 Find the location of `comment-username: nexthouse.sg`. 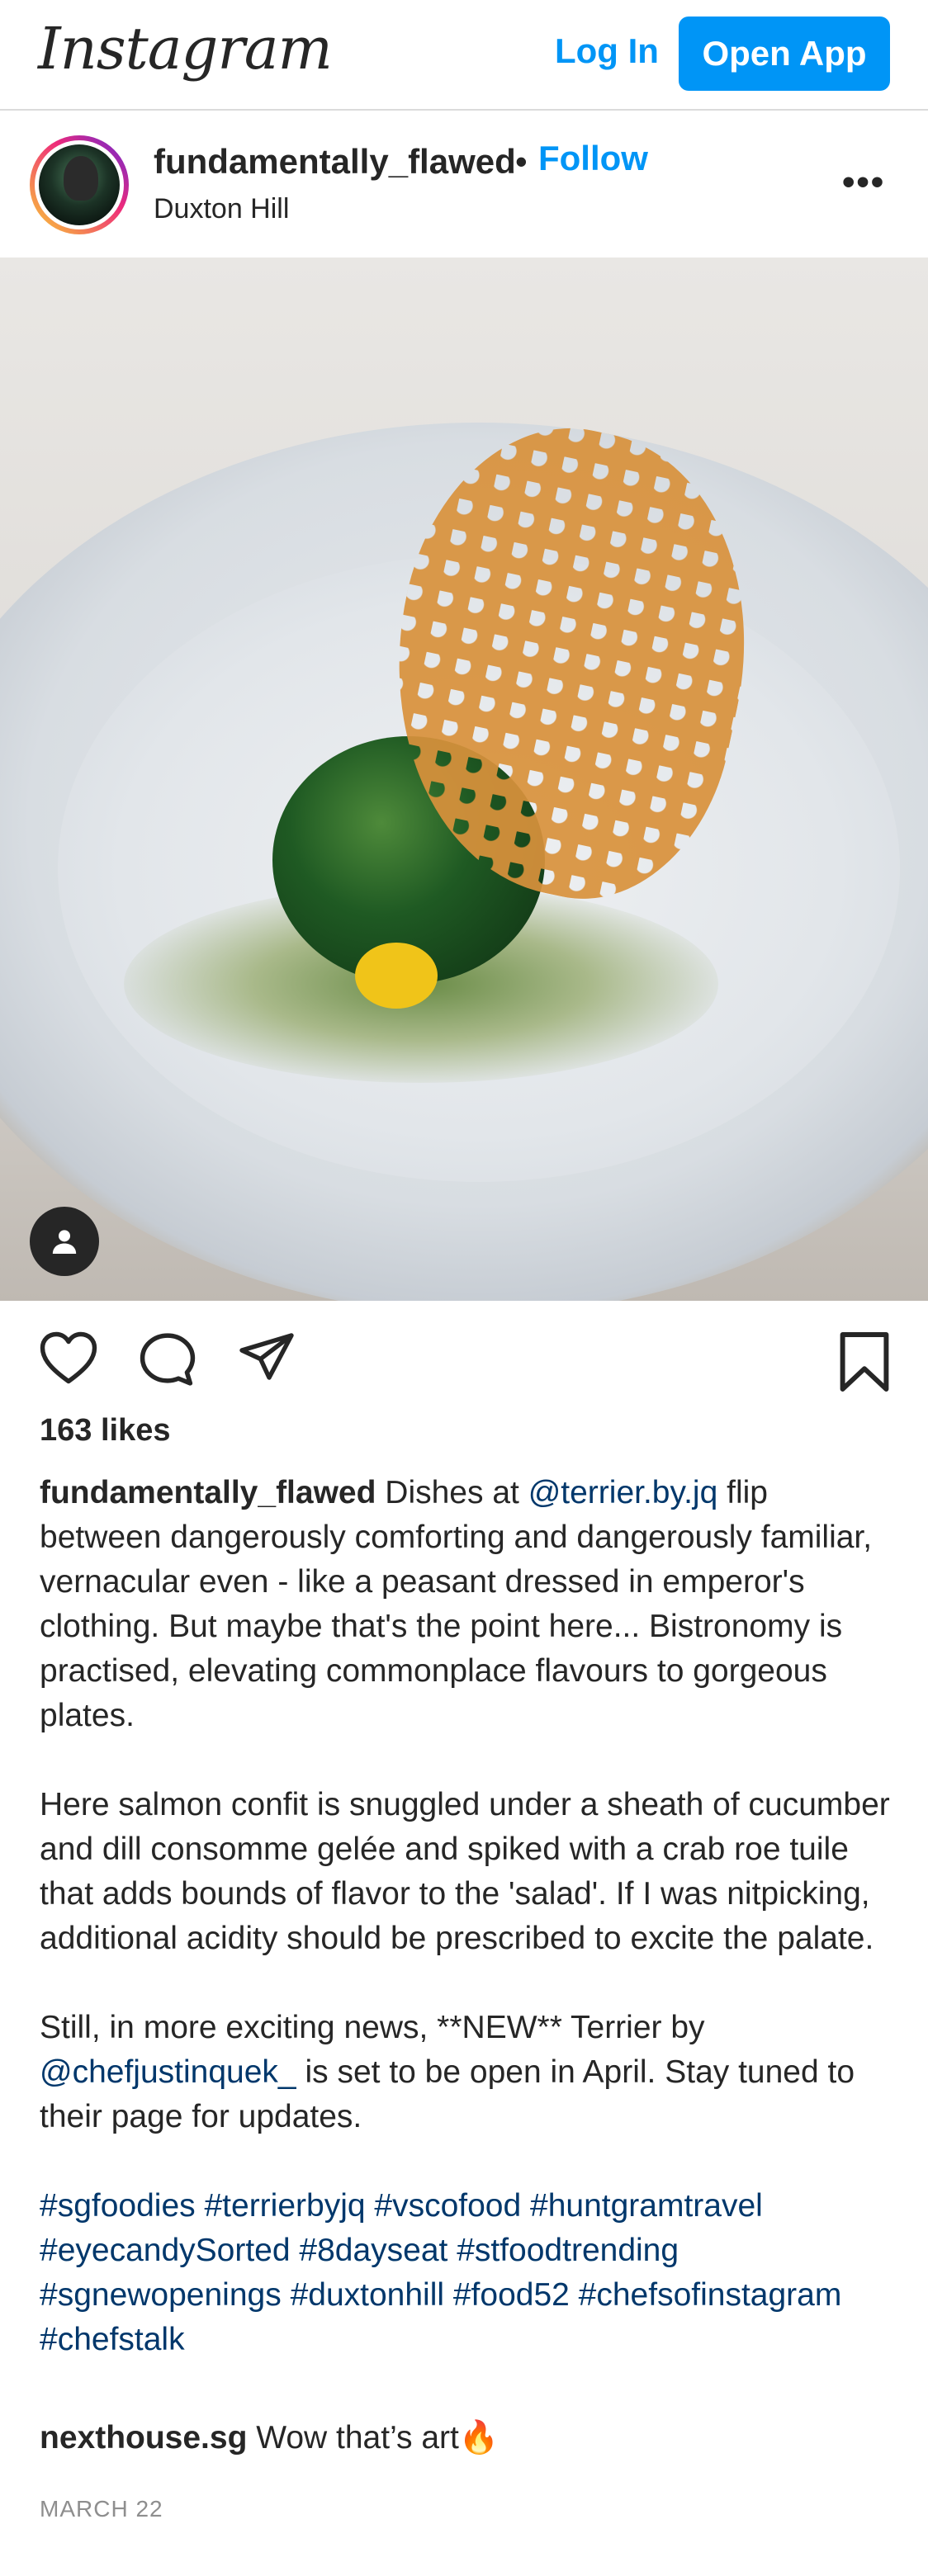

comment-username: nexthouse.sg is located at coordinates (143, 2437).